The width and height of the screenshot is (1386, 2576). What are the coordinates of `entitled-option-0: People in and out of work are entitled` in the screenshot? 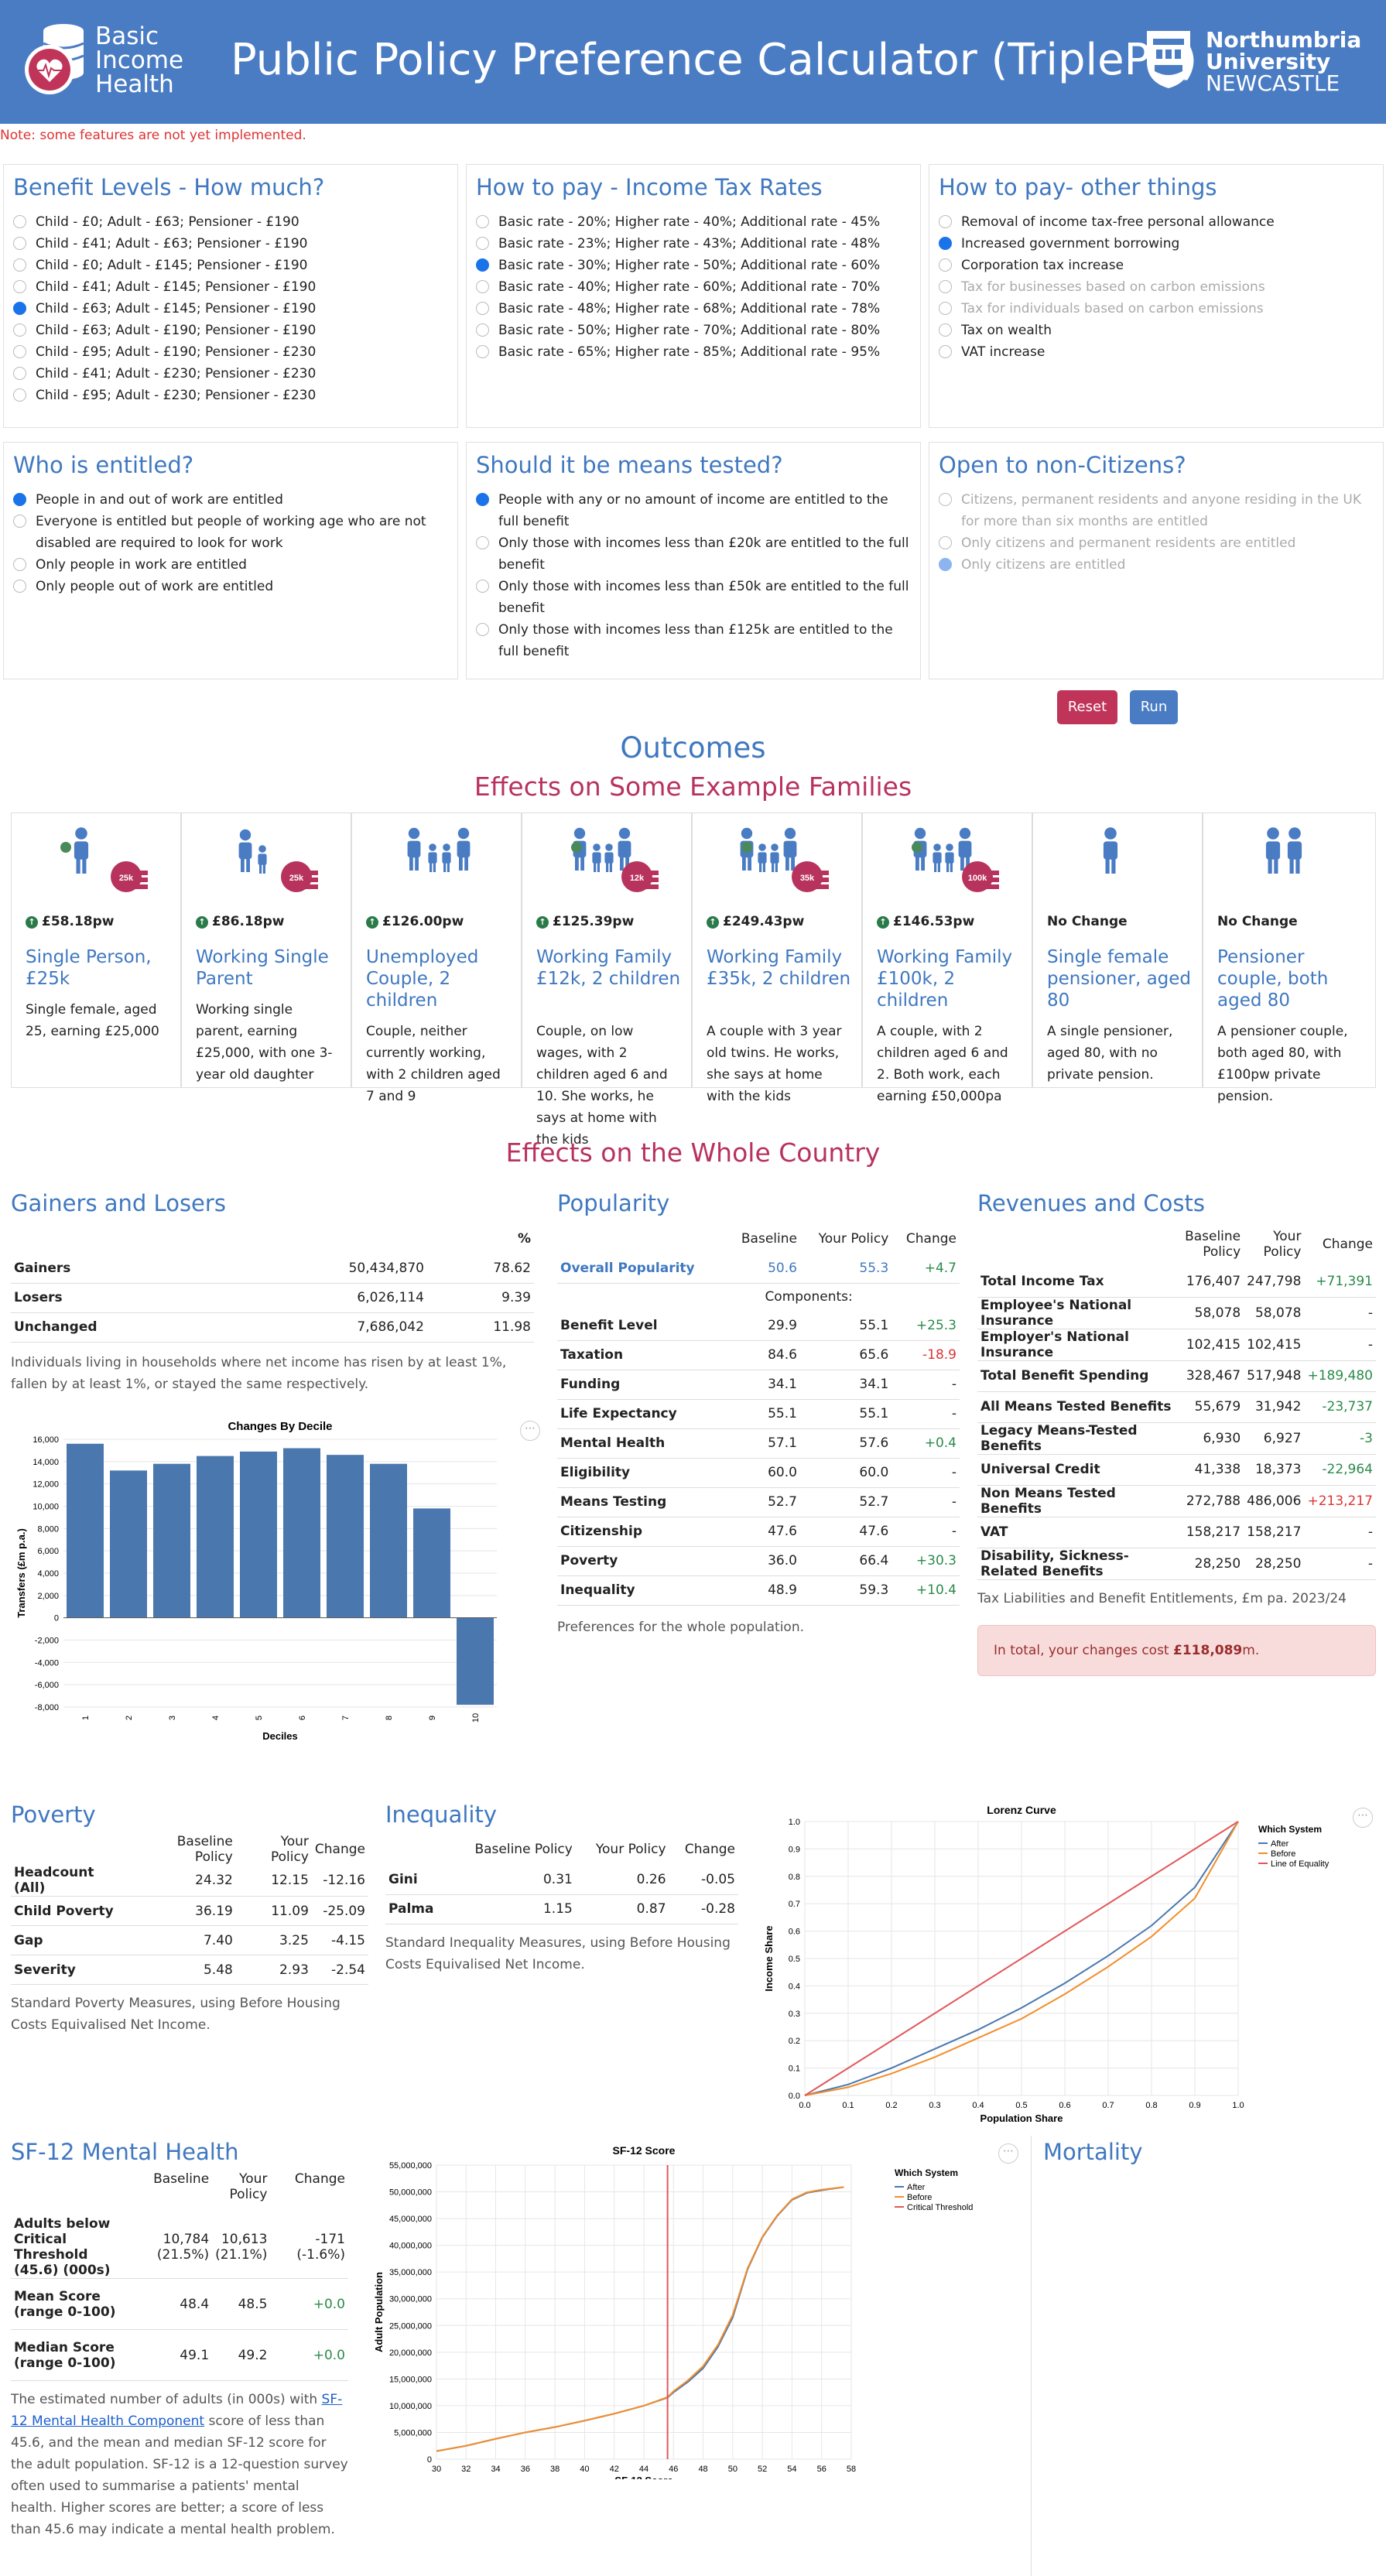 It's located at (230, 500).